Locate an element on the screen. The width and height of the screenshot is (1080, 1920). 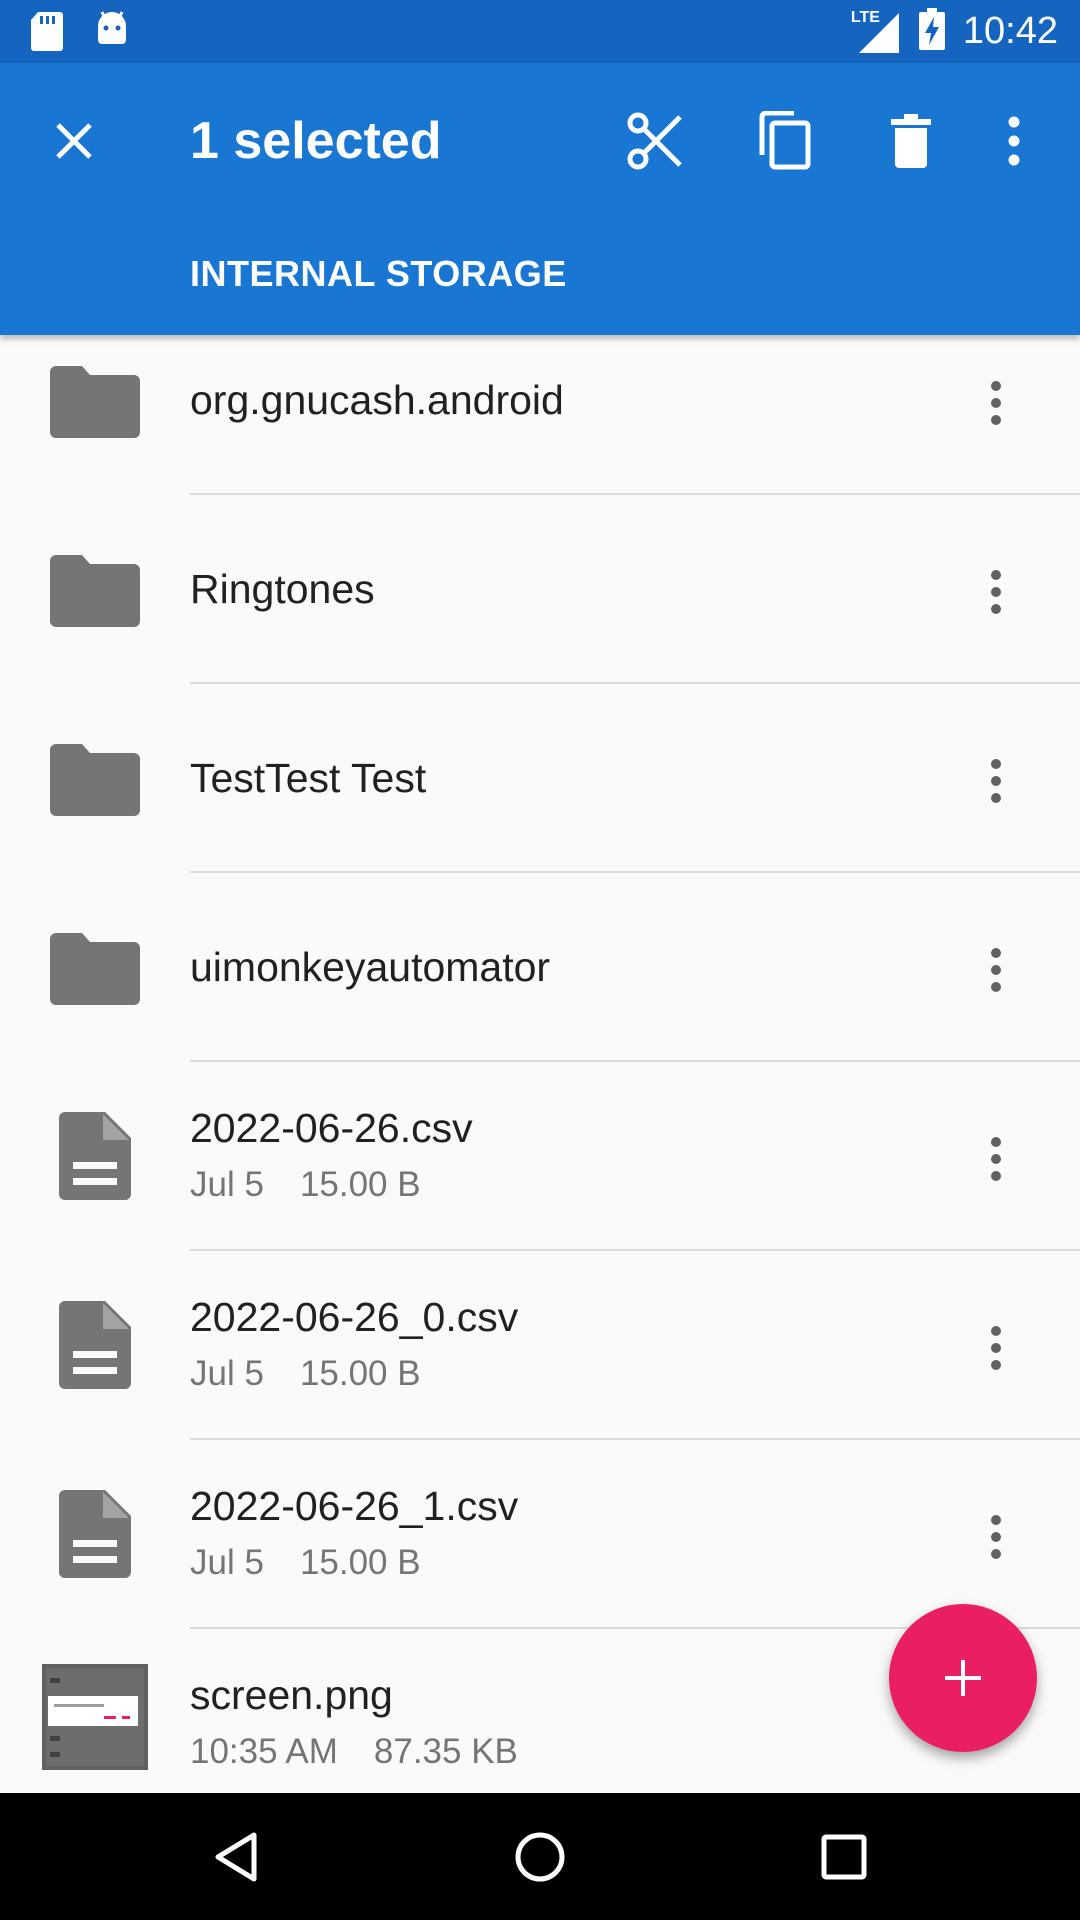
sd-card-icon is located at coordinates (47, 33).